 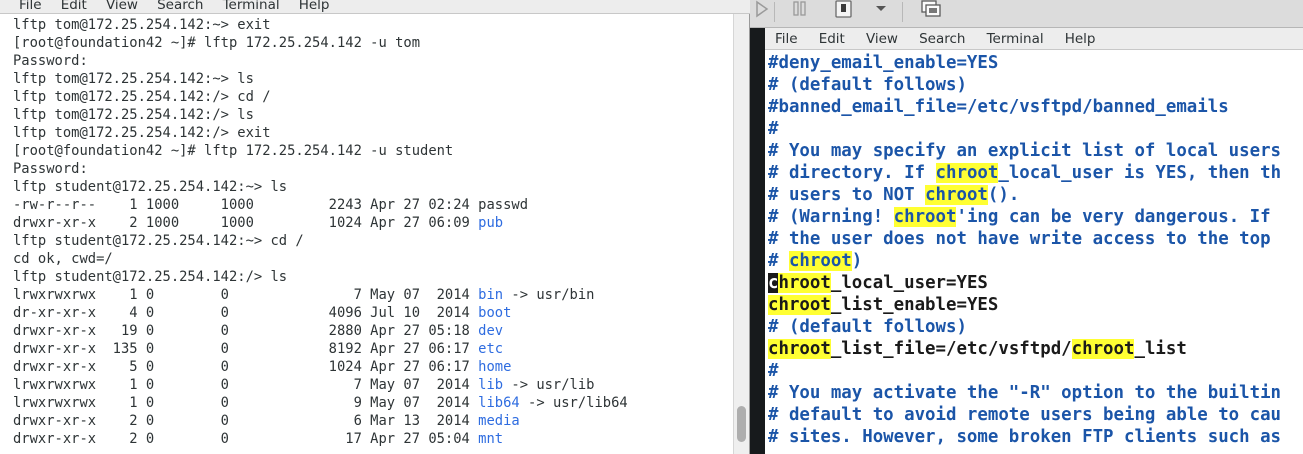 I want to click on file-name: lib, so click(x=491, y=385).